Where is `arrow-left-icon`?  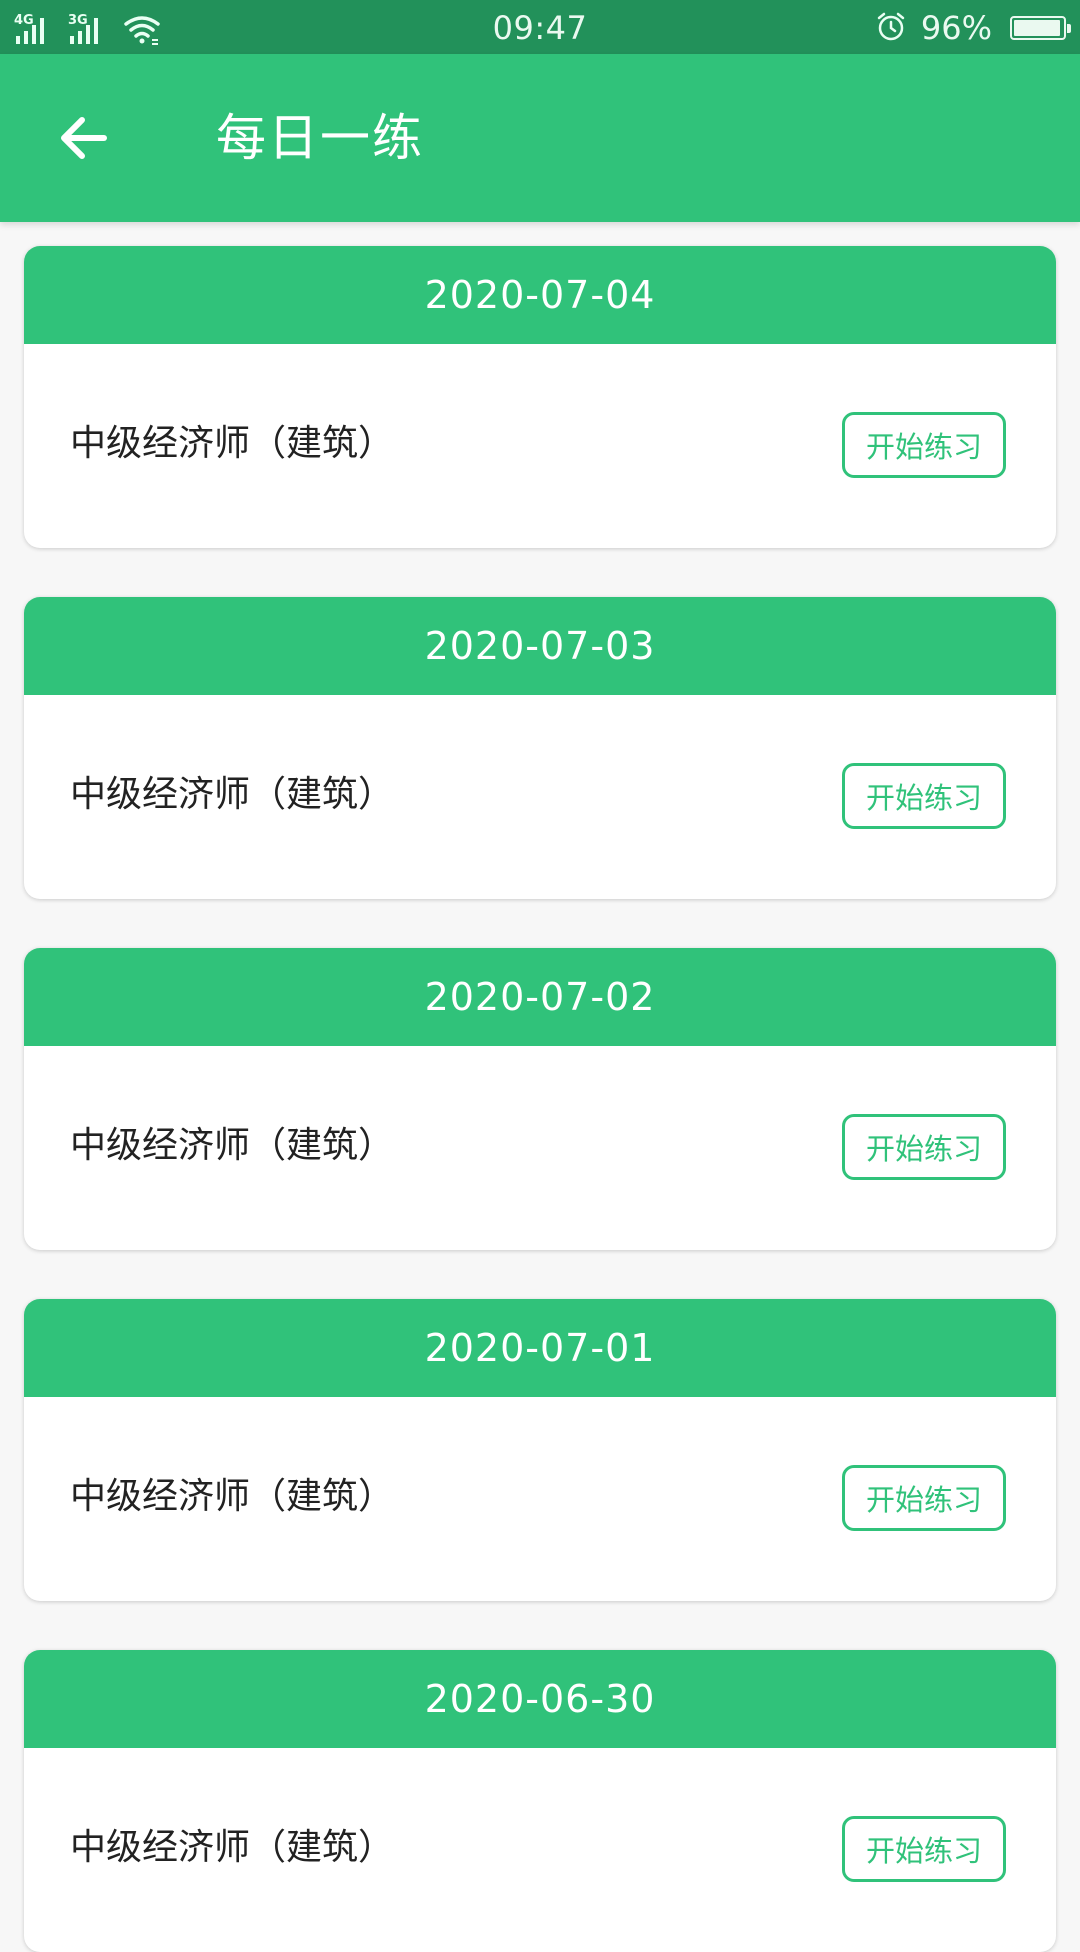 arrow-left-icon is located at coordinates (84, 138).